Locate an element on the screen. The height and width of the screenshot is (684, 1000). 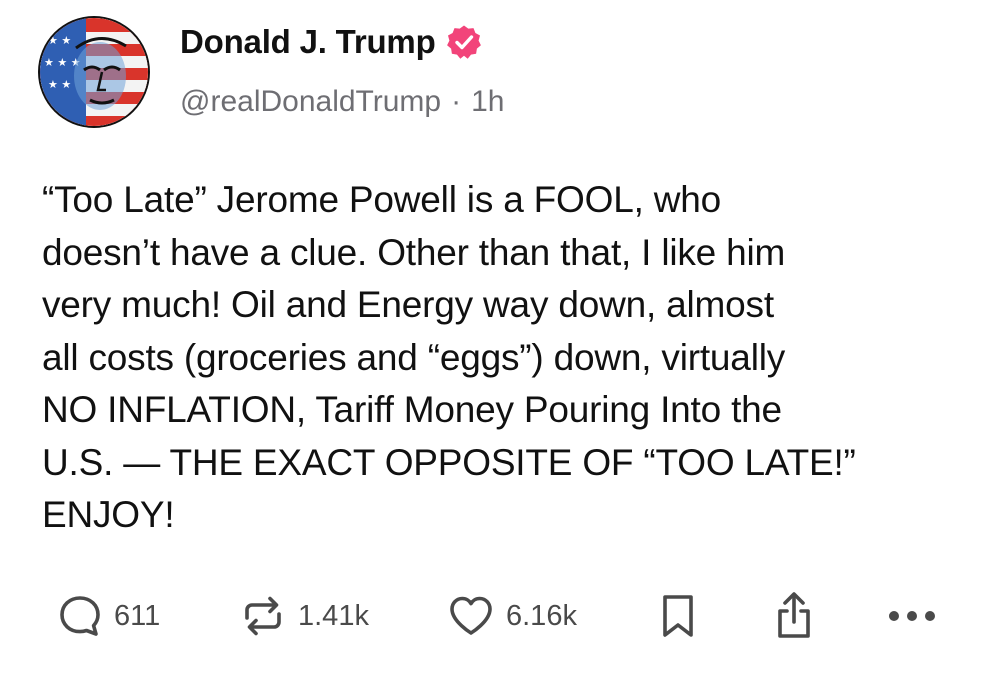
post-body-line: “Too Late” Jerome Powell is a FOOL, who is located at coordinates (382, 199).